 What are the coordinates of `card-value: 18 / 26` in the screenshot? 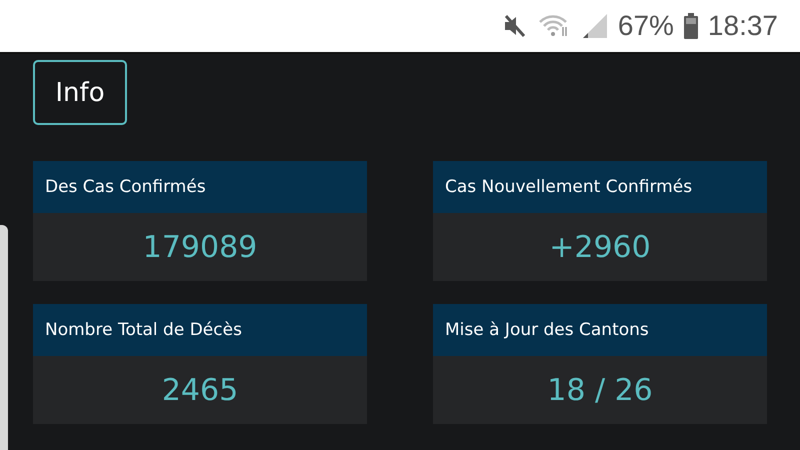 It's located at (600, 390).